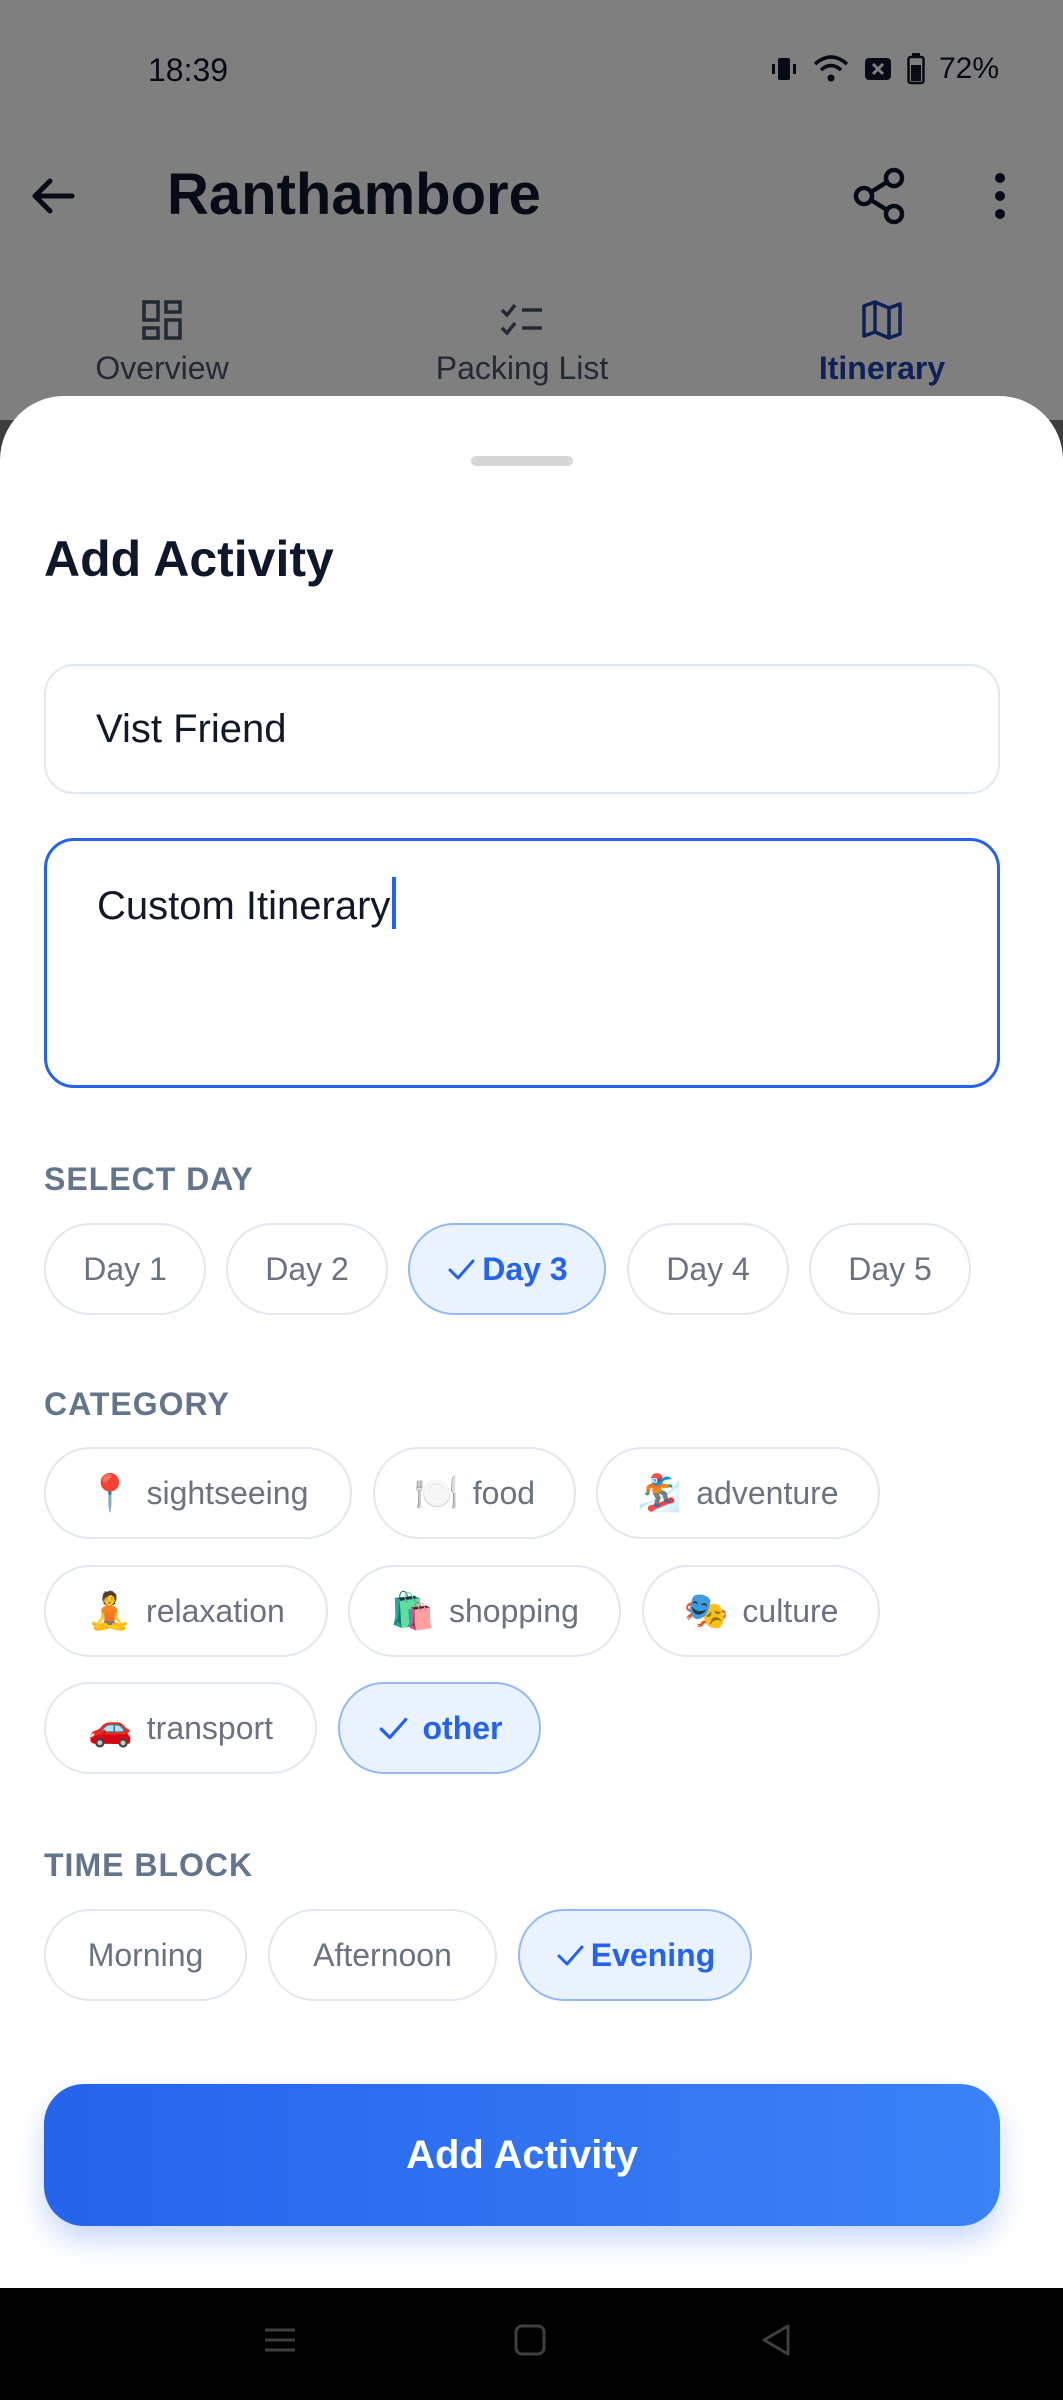 The width and height of the screenshot is (1063, 2400). I want to click on category-chip-relaxation: 🧘 relaxation, so click(186, 1611).